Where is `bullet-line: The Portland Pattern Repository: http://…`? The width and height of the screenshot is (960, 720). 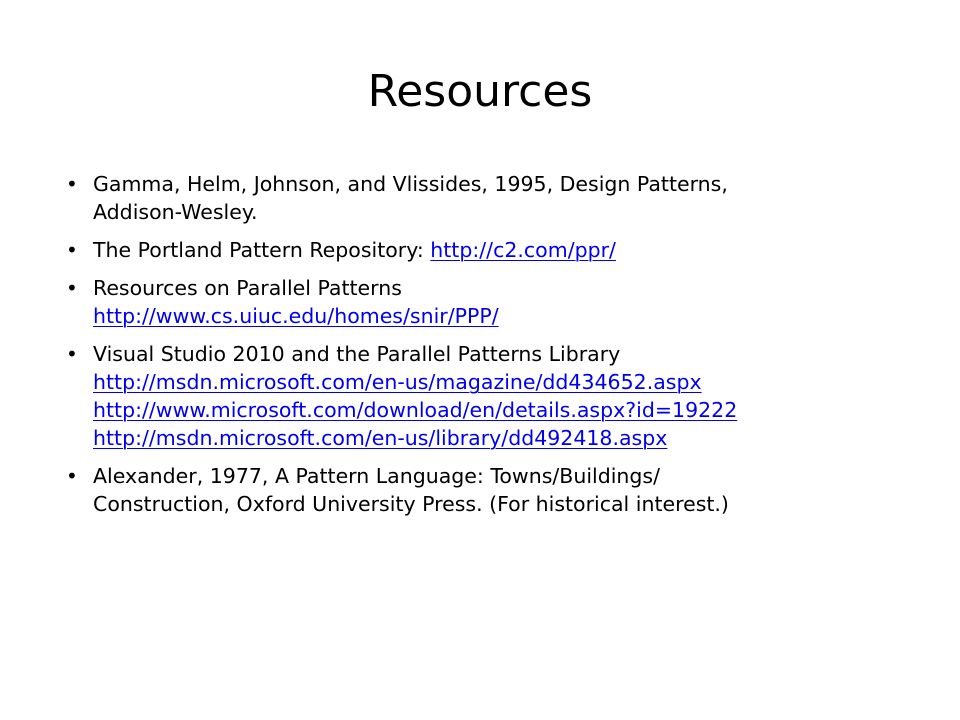 bullet-line: The Portland Pattern Repository: http://… is located at coordinates (509, 250).